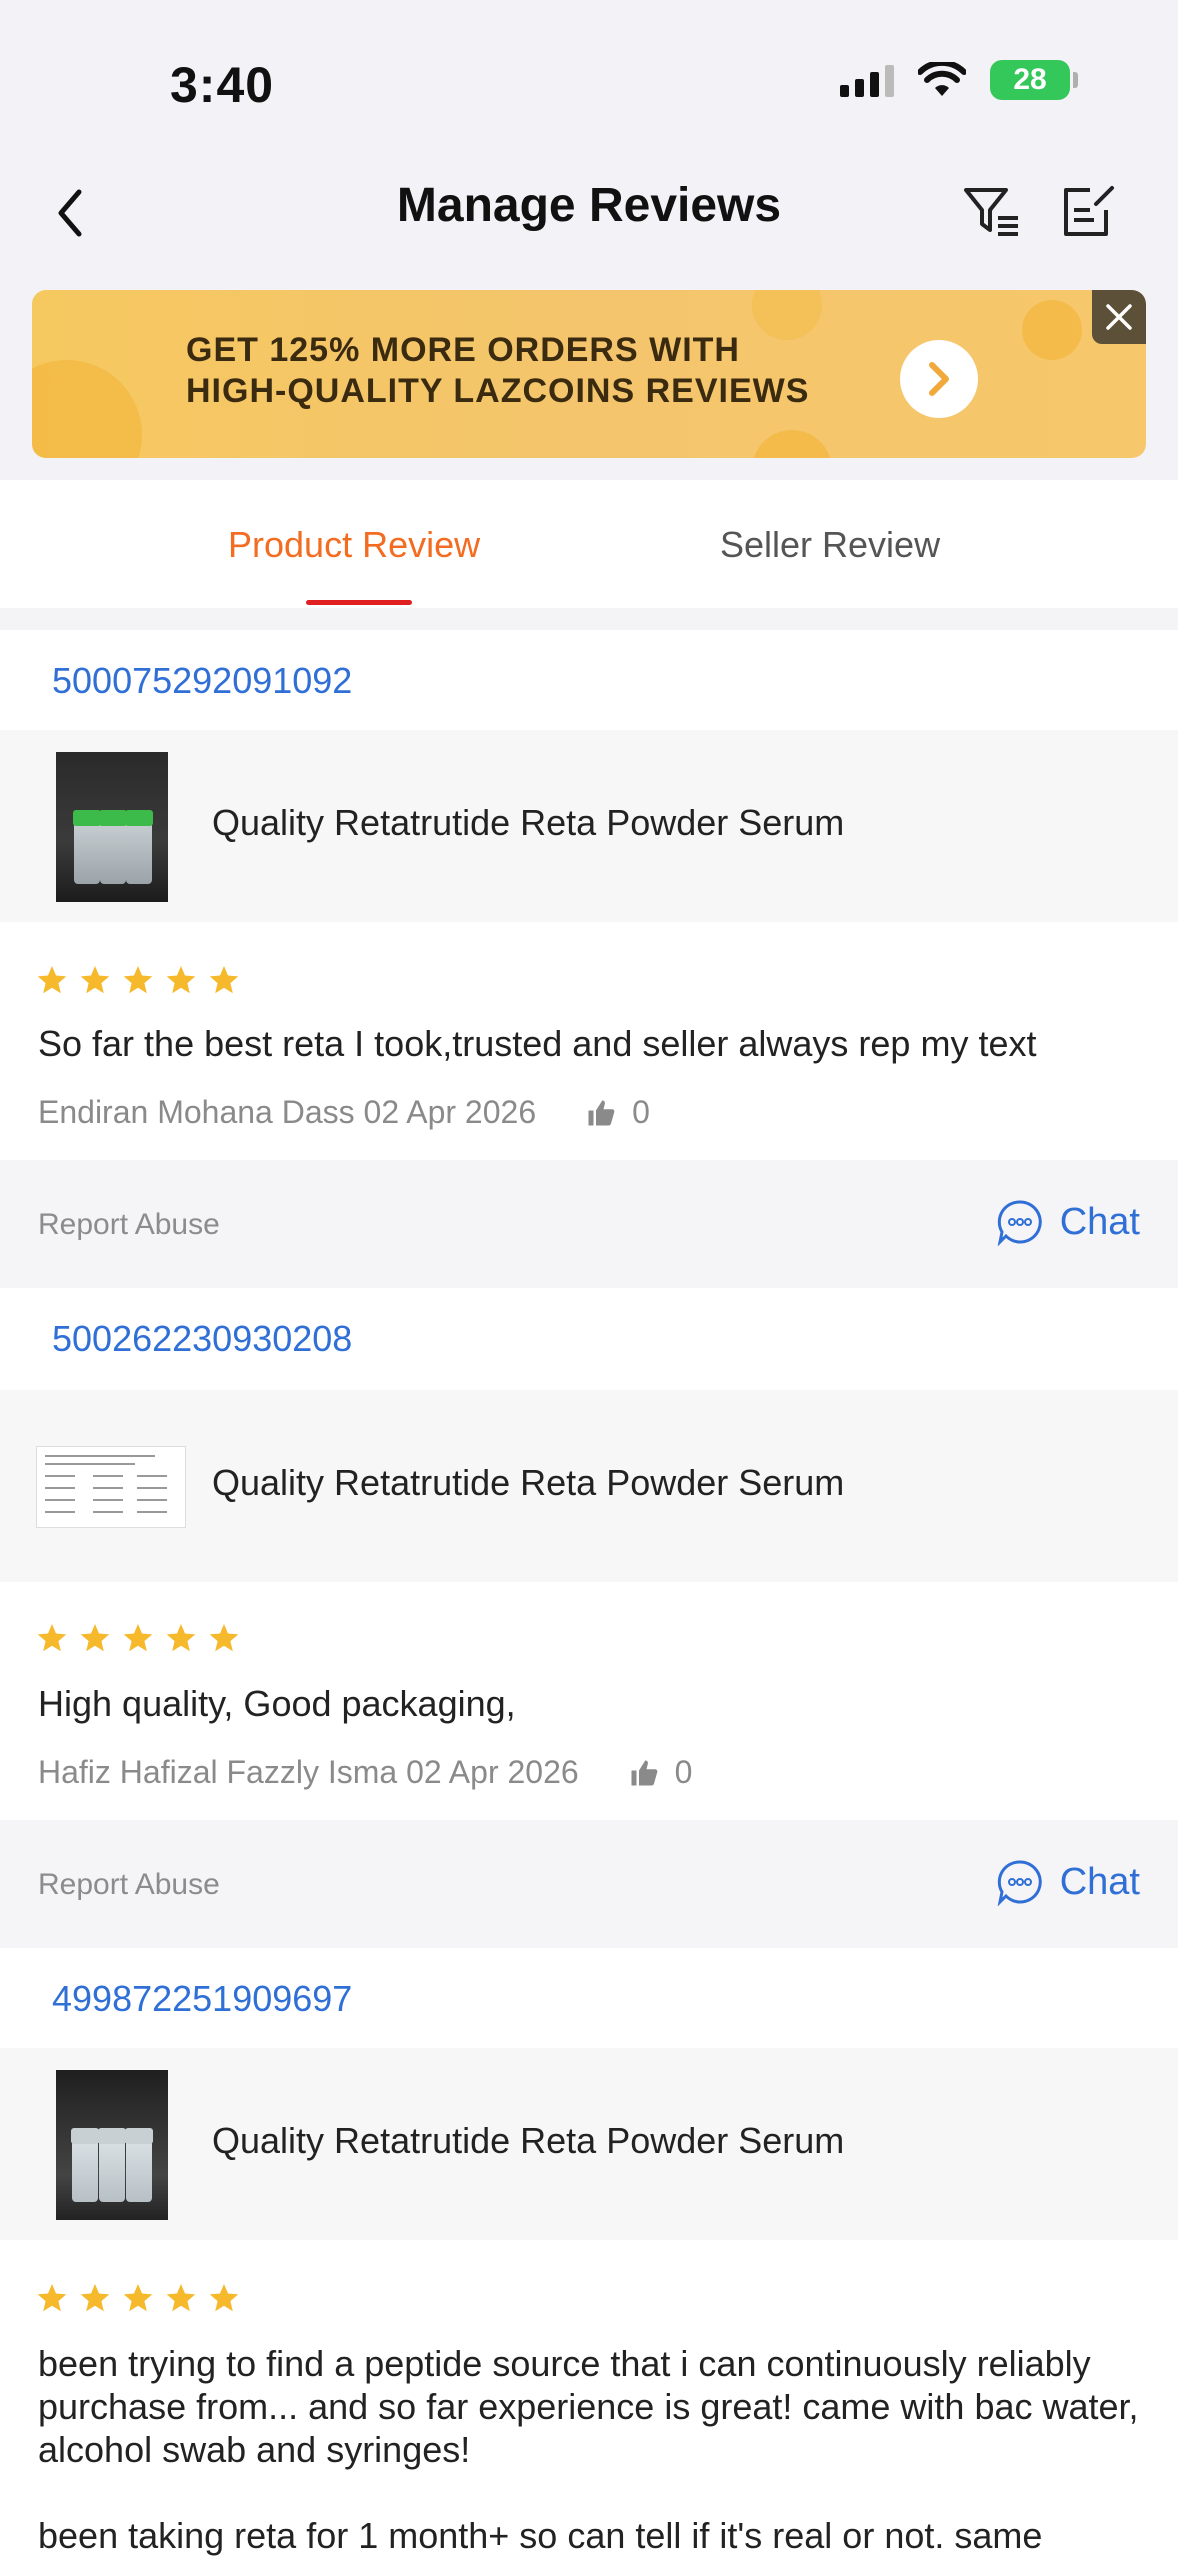 The width and height of the screenshot is (1178, 2560). Describe the element at coordinates (277, 1703) in the screenshot. I see `review-text: High quality, Good packaging,` at that location.